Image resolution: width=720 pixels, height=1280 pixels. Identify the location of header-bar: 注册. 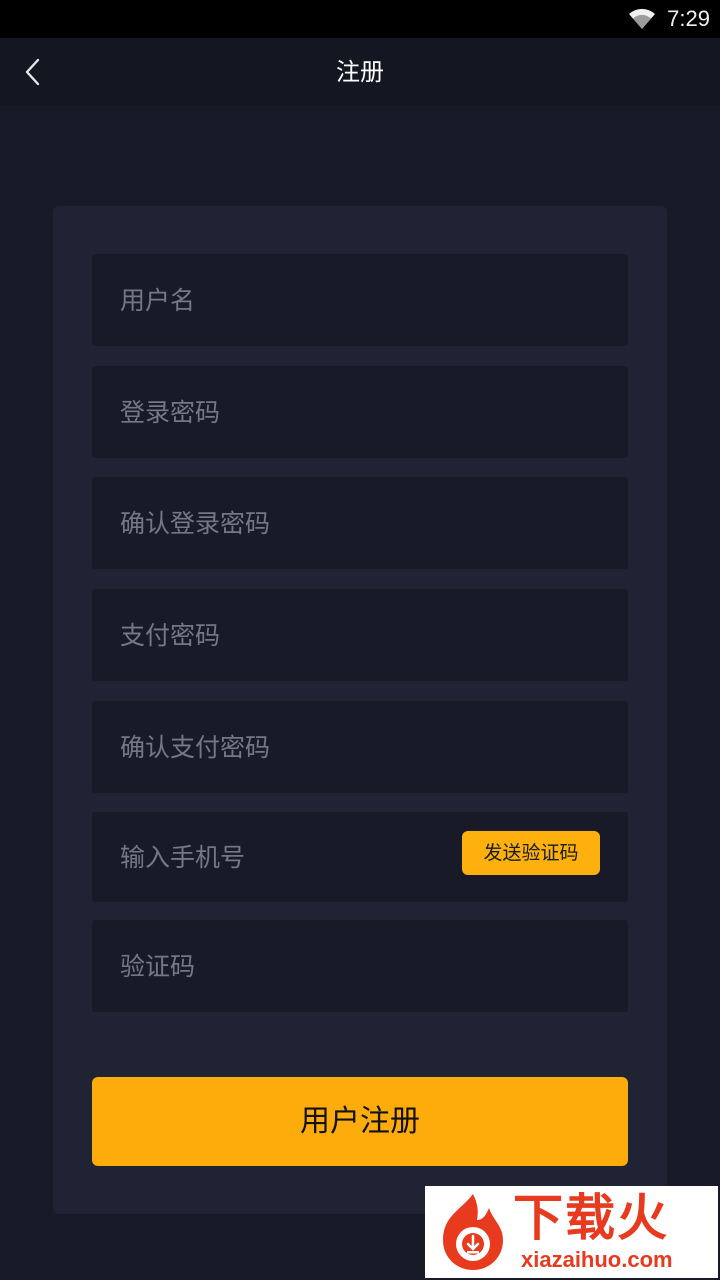
(360, 72).